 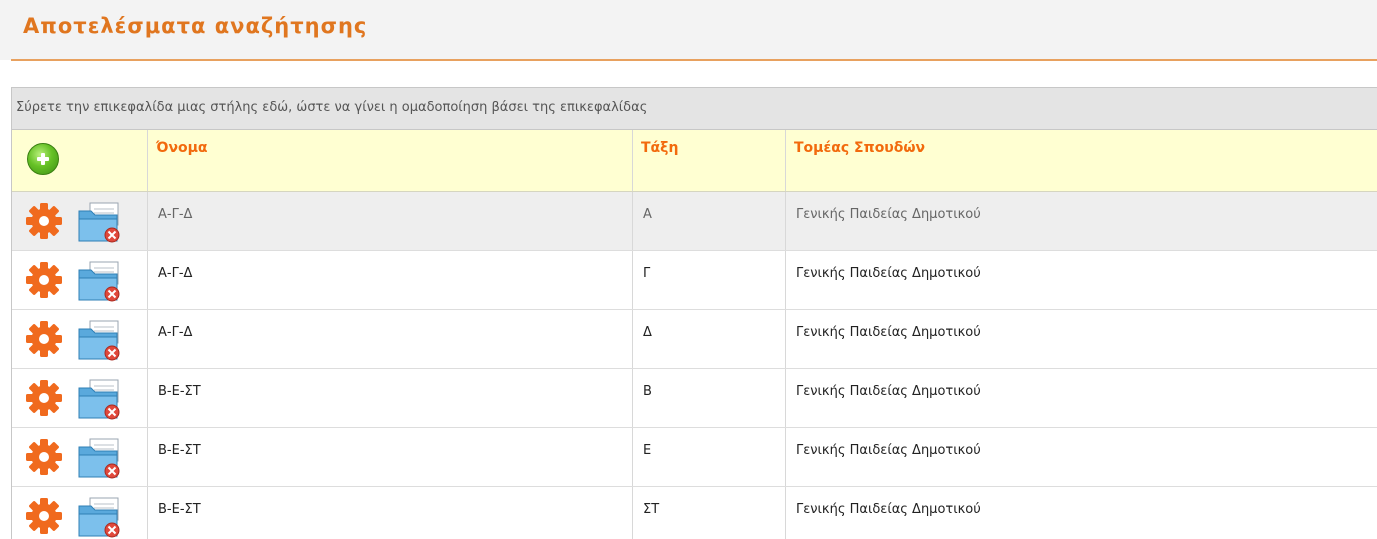 What do you see at coordinates (709, 339) in the screenshot?
I see `class-cell: Δ` at bounding box center [709, 339].